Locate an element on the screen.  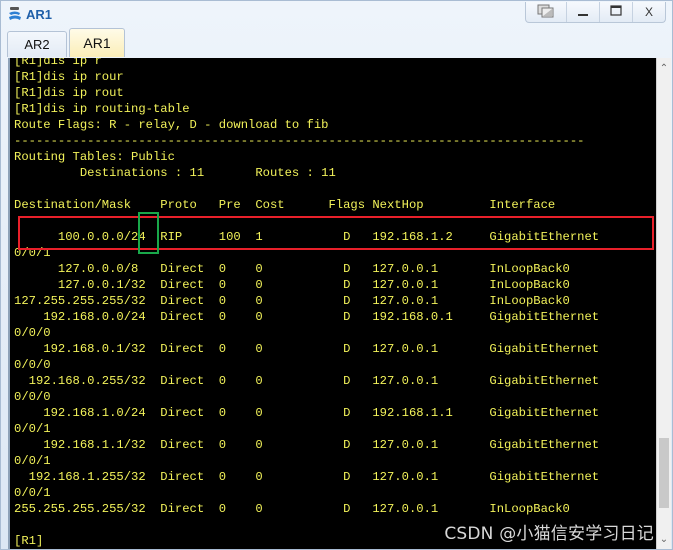
terminal-line: [R1]dis ip rour is located at coordinates (69, 77).